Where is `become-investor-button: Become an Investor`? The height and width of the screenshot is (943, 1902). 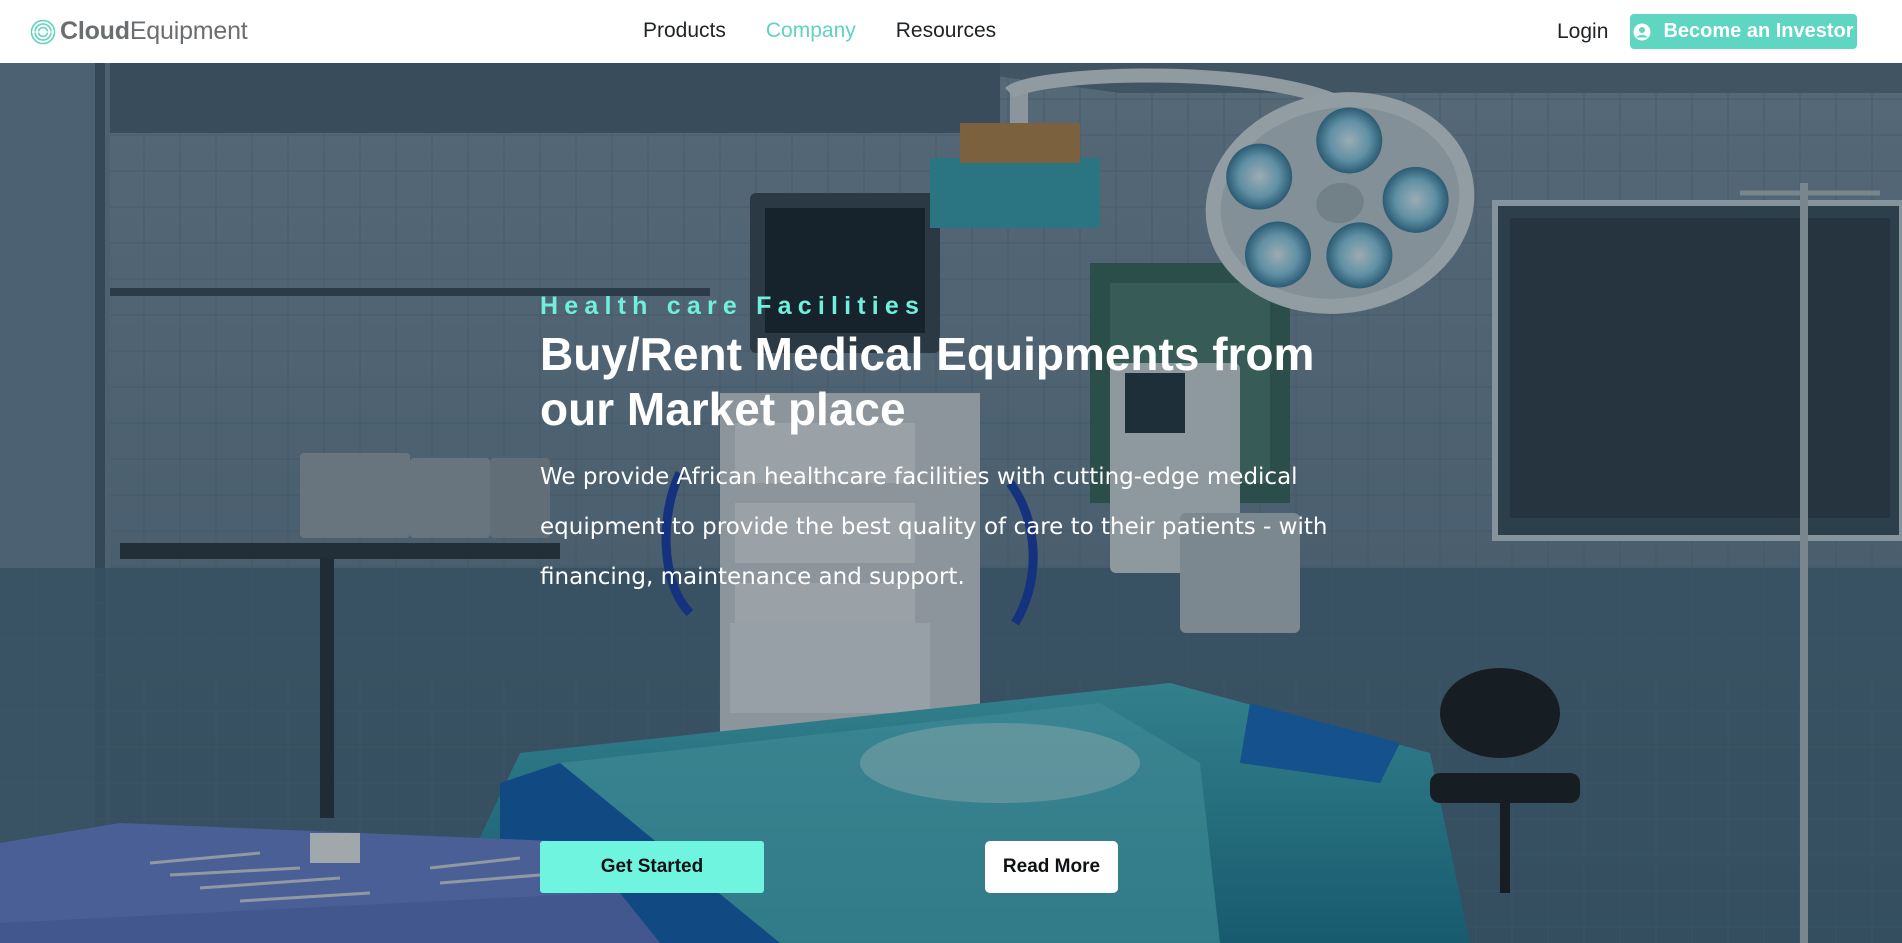
become-investor-button: Become an Investor is located at coordinates (1743, 31).